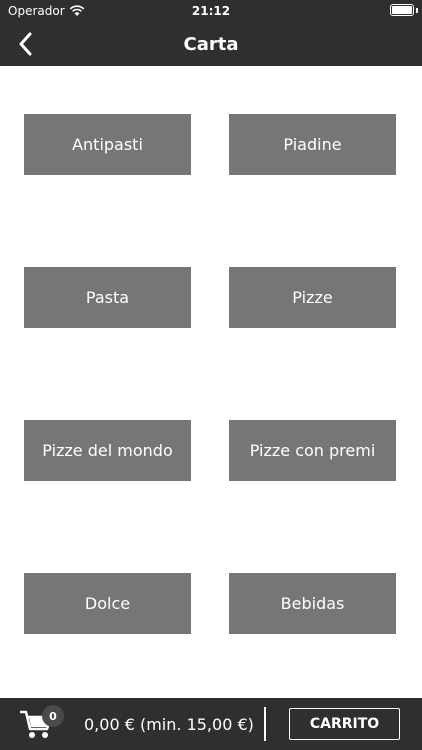 The width and height of the screenshot is (422, 750). I want to click on back-button, so click(25, 44).